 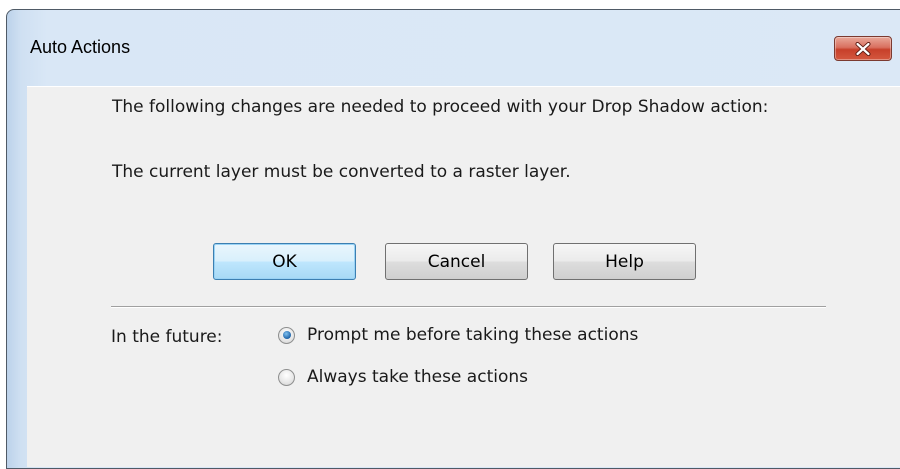 I want to click on radio-label-prompt: Prompt me before taking these actions, so click(x=472, y=335).